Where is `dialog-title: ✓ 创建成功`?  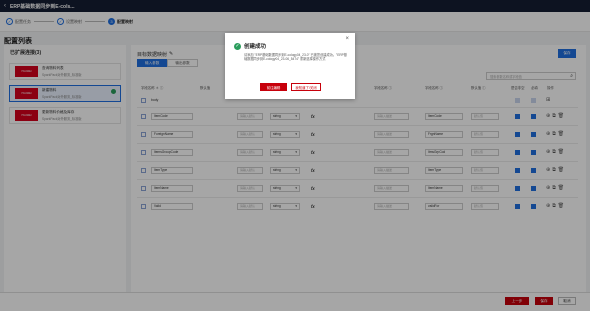
dialog-title: ✓ 创建成功 is located at coordinates (250, 46).